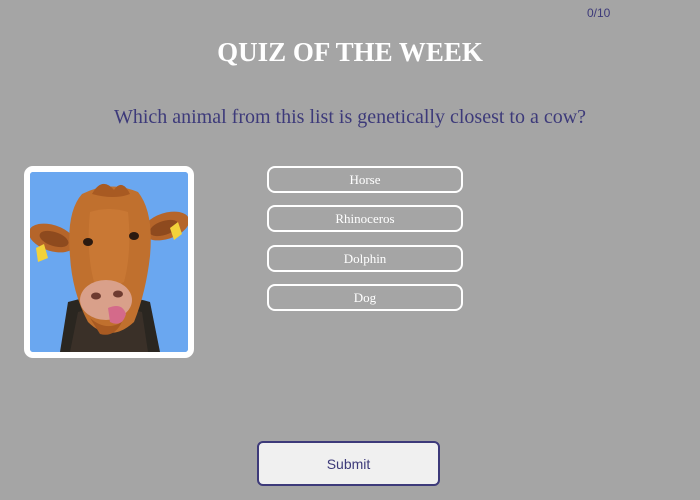 The image size is (700, 500). I want to click on answer-label: Horse, so click(365, 179).